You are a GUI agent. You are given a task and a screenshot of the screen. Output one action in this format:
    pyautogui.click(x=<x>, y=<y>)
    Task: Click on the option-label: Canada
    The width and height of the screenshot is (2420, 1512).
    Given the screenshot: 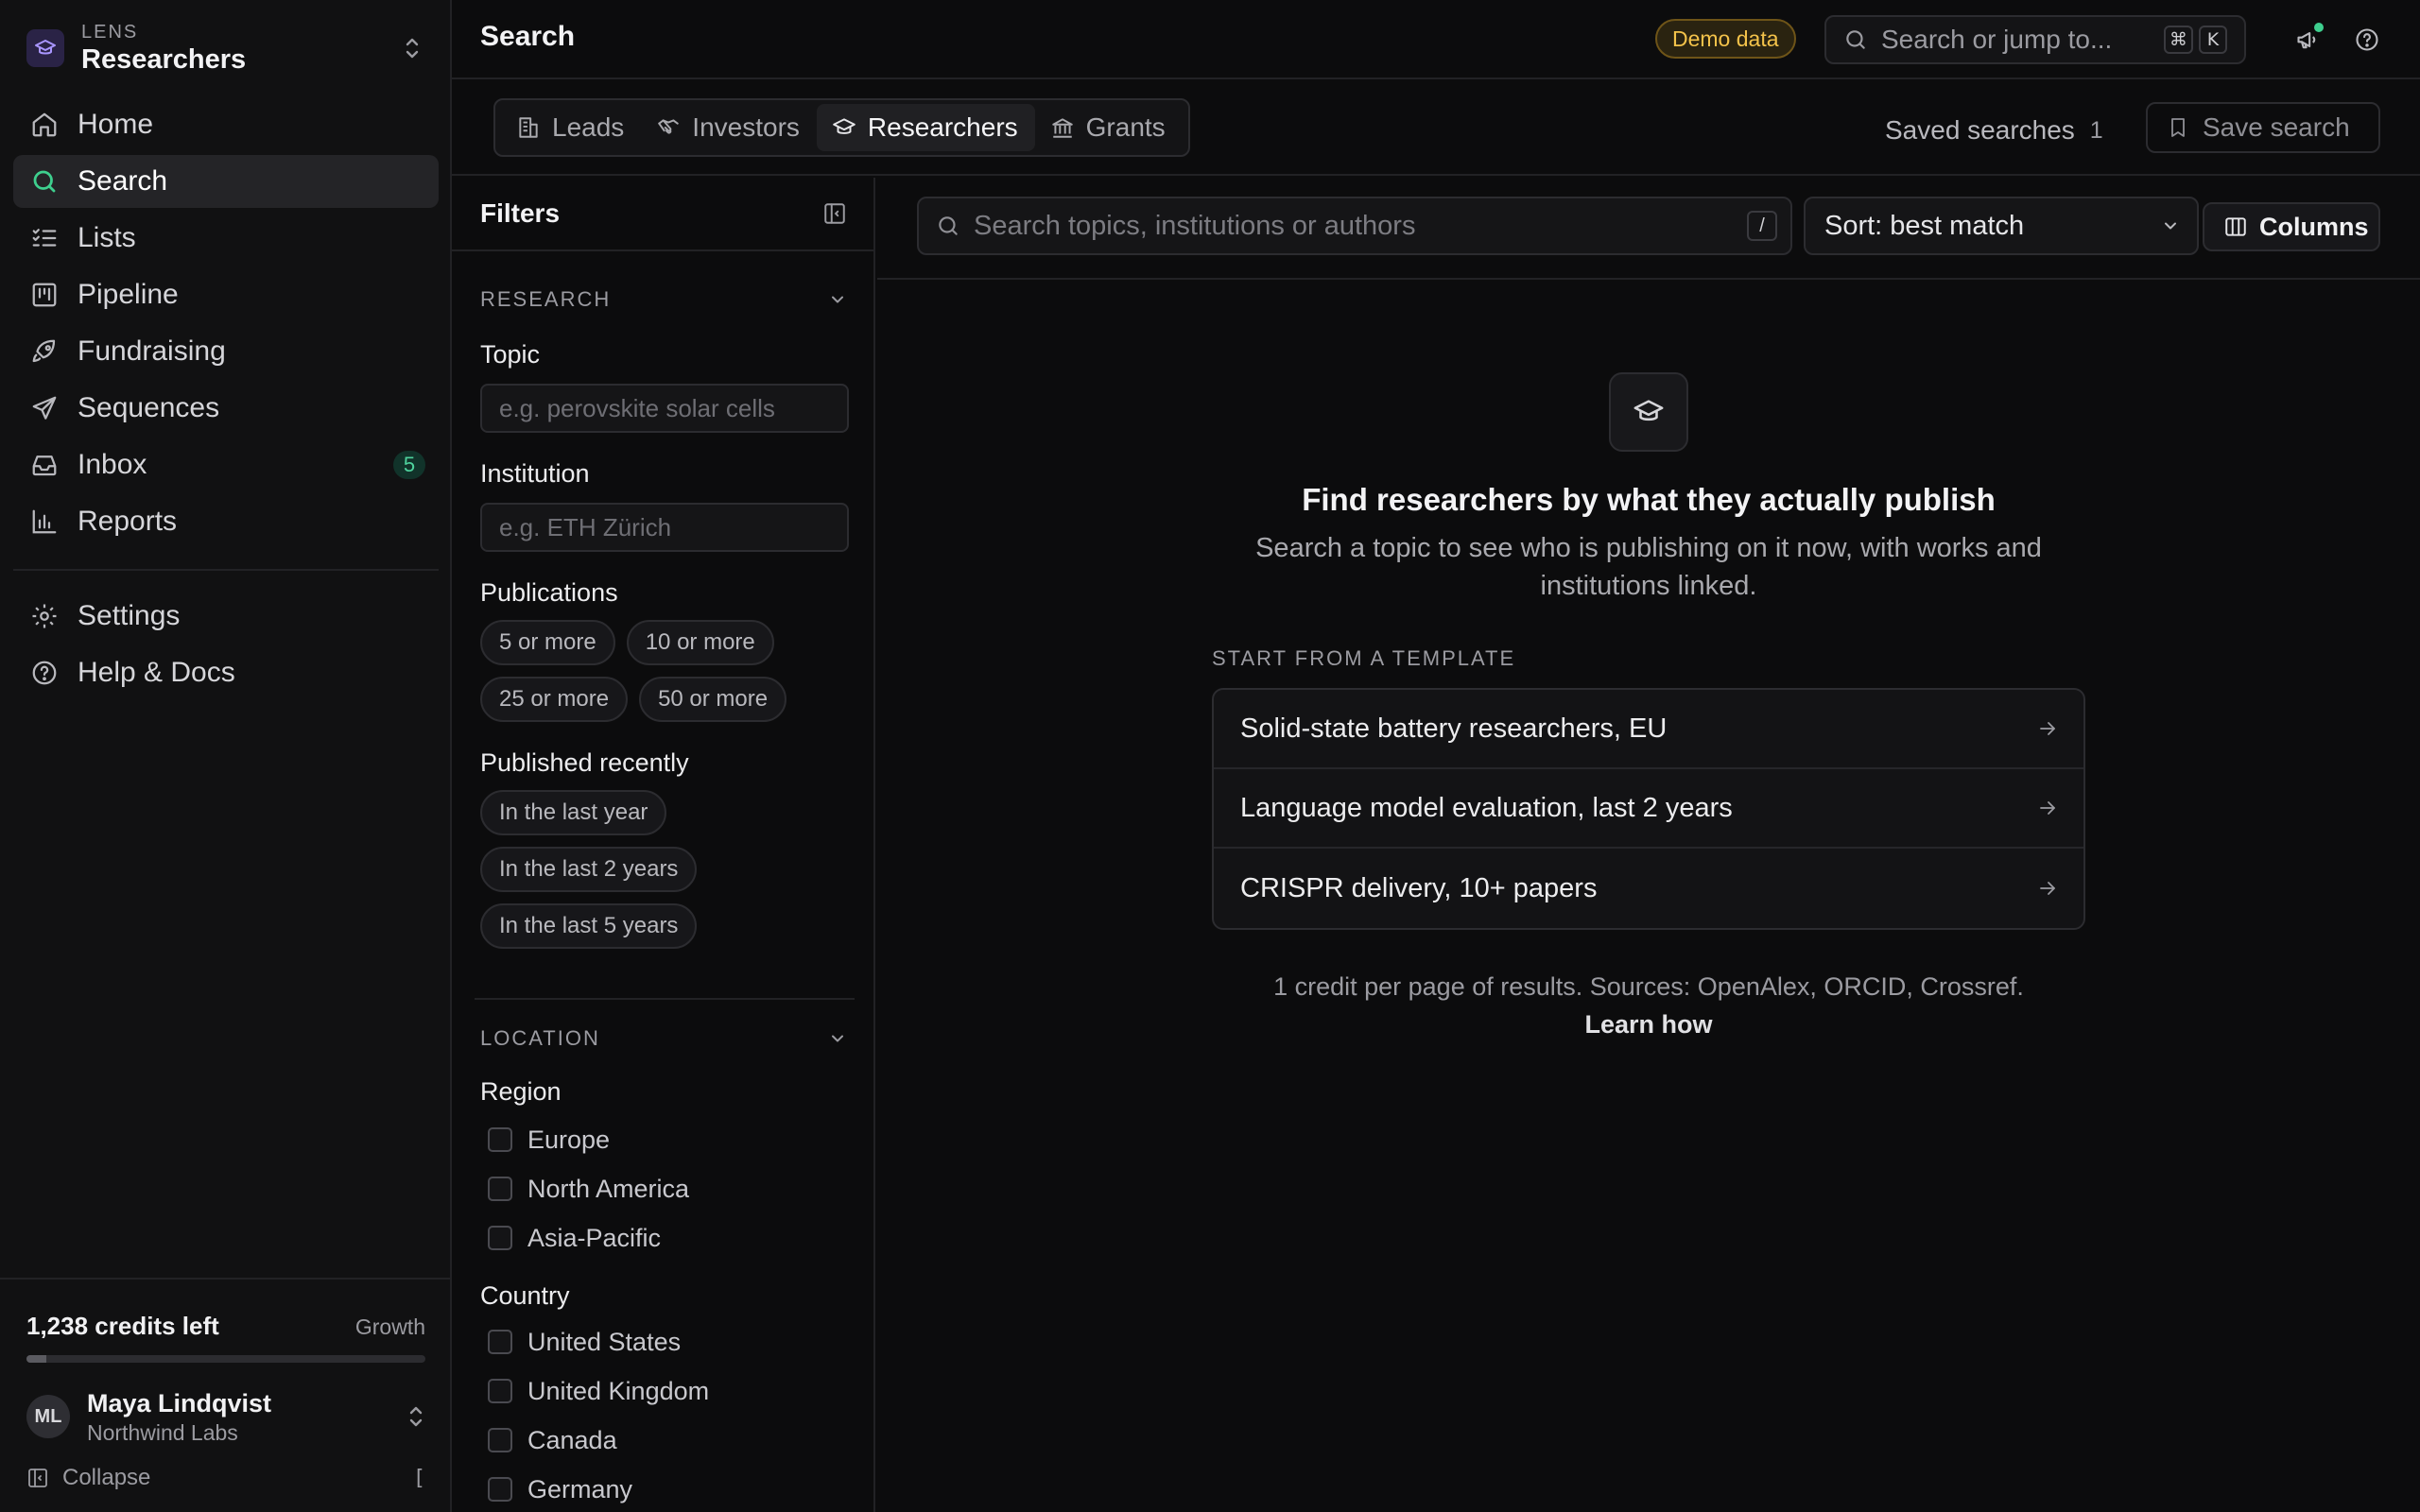 What is the action you would take?
    pyautogui.click(x=572, y=1439)
    